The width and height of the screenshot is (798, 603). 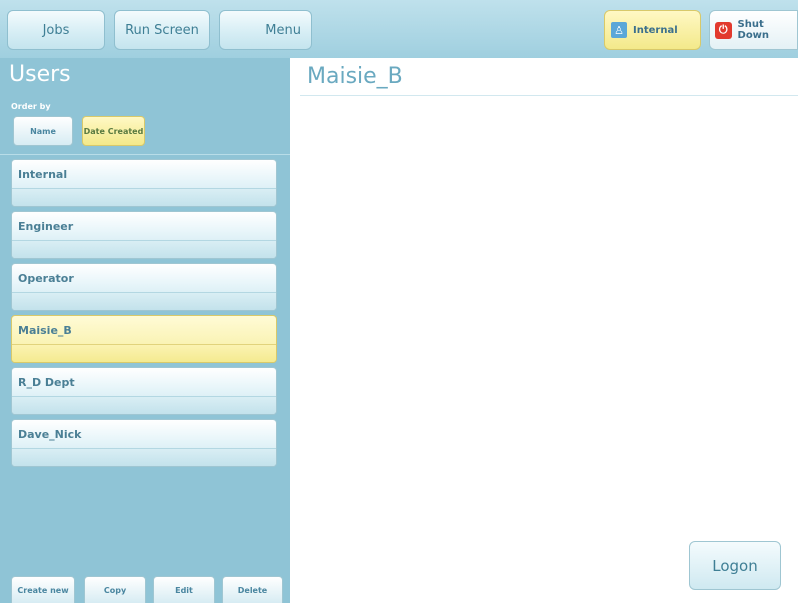 What do you see at coordinates (31, 106) in the screenshot?
I see `order-by-label: Order by` at bounding box center [31, 106].